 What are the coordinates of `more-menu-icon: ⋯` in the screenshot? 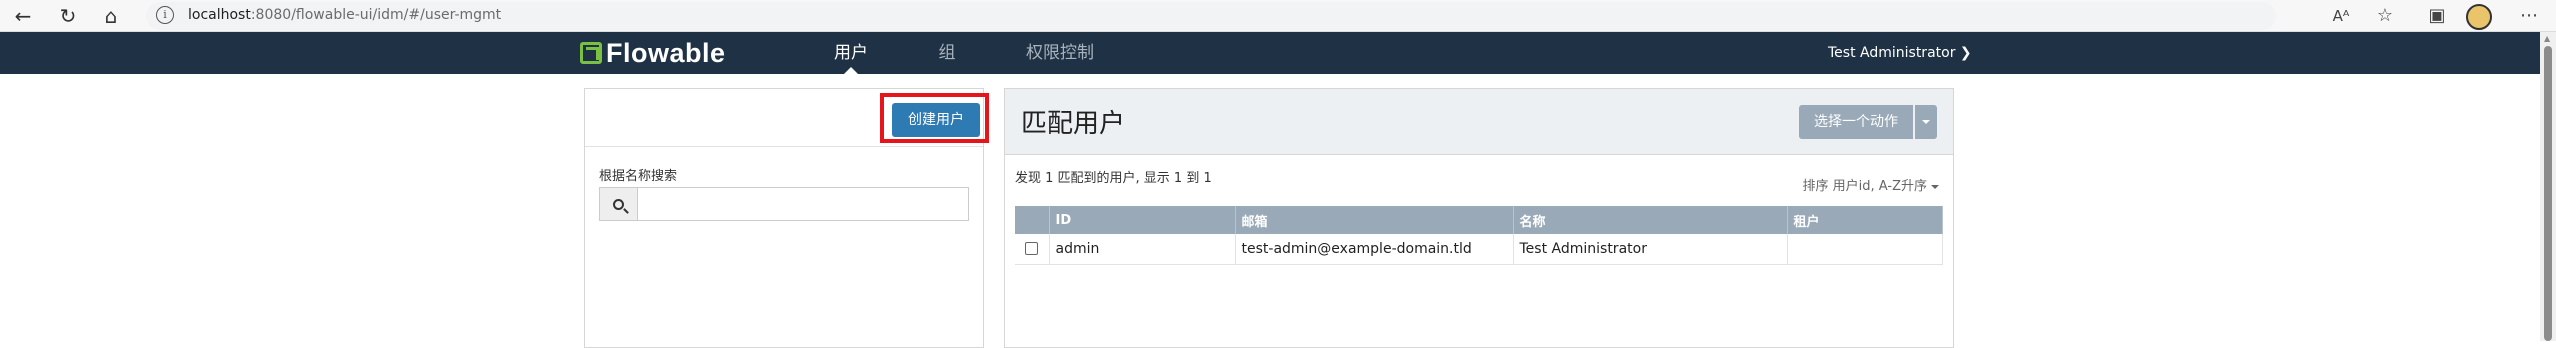 It's located at (2529, 16).